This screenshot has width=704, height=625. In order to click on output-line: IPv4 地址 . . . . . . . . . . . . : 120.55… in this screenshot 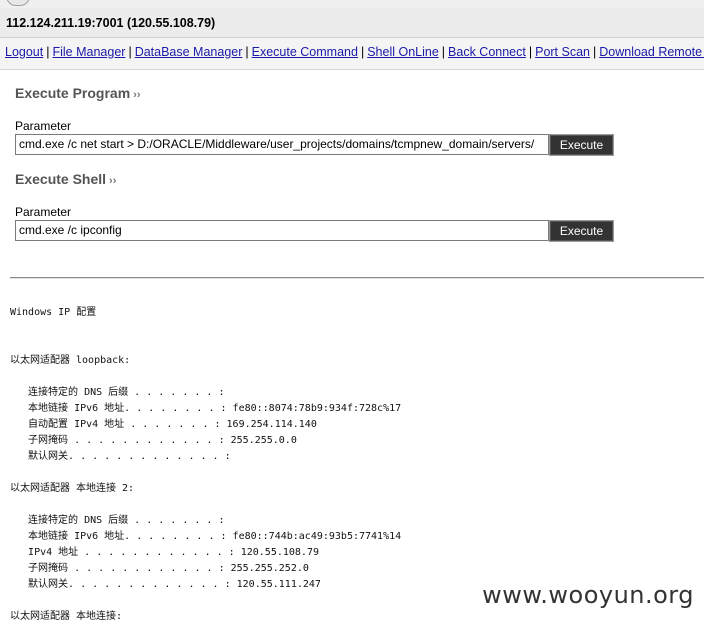, I will do `click(164, 552)`.